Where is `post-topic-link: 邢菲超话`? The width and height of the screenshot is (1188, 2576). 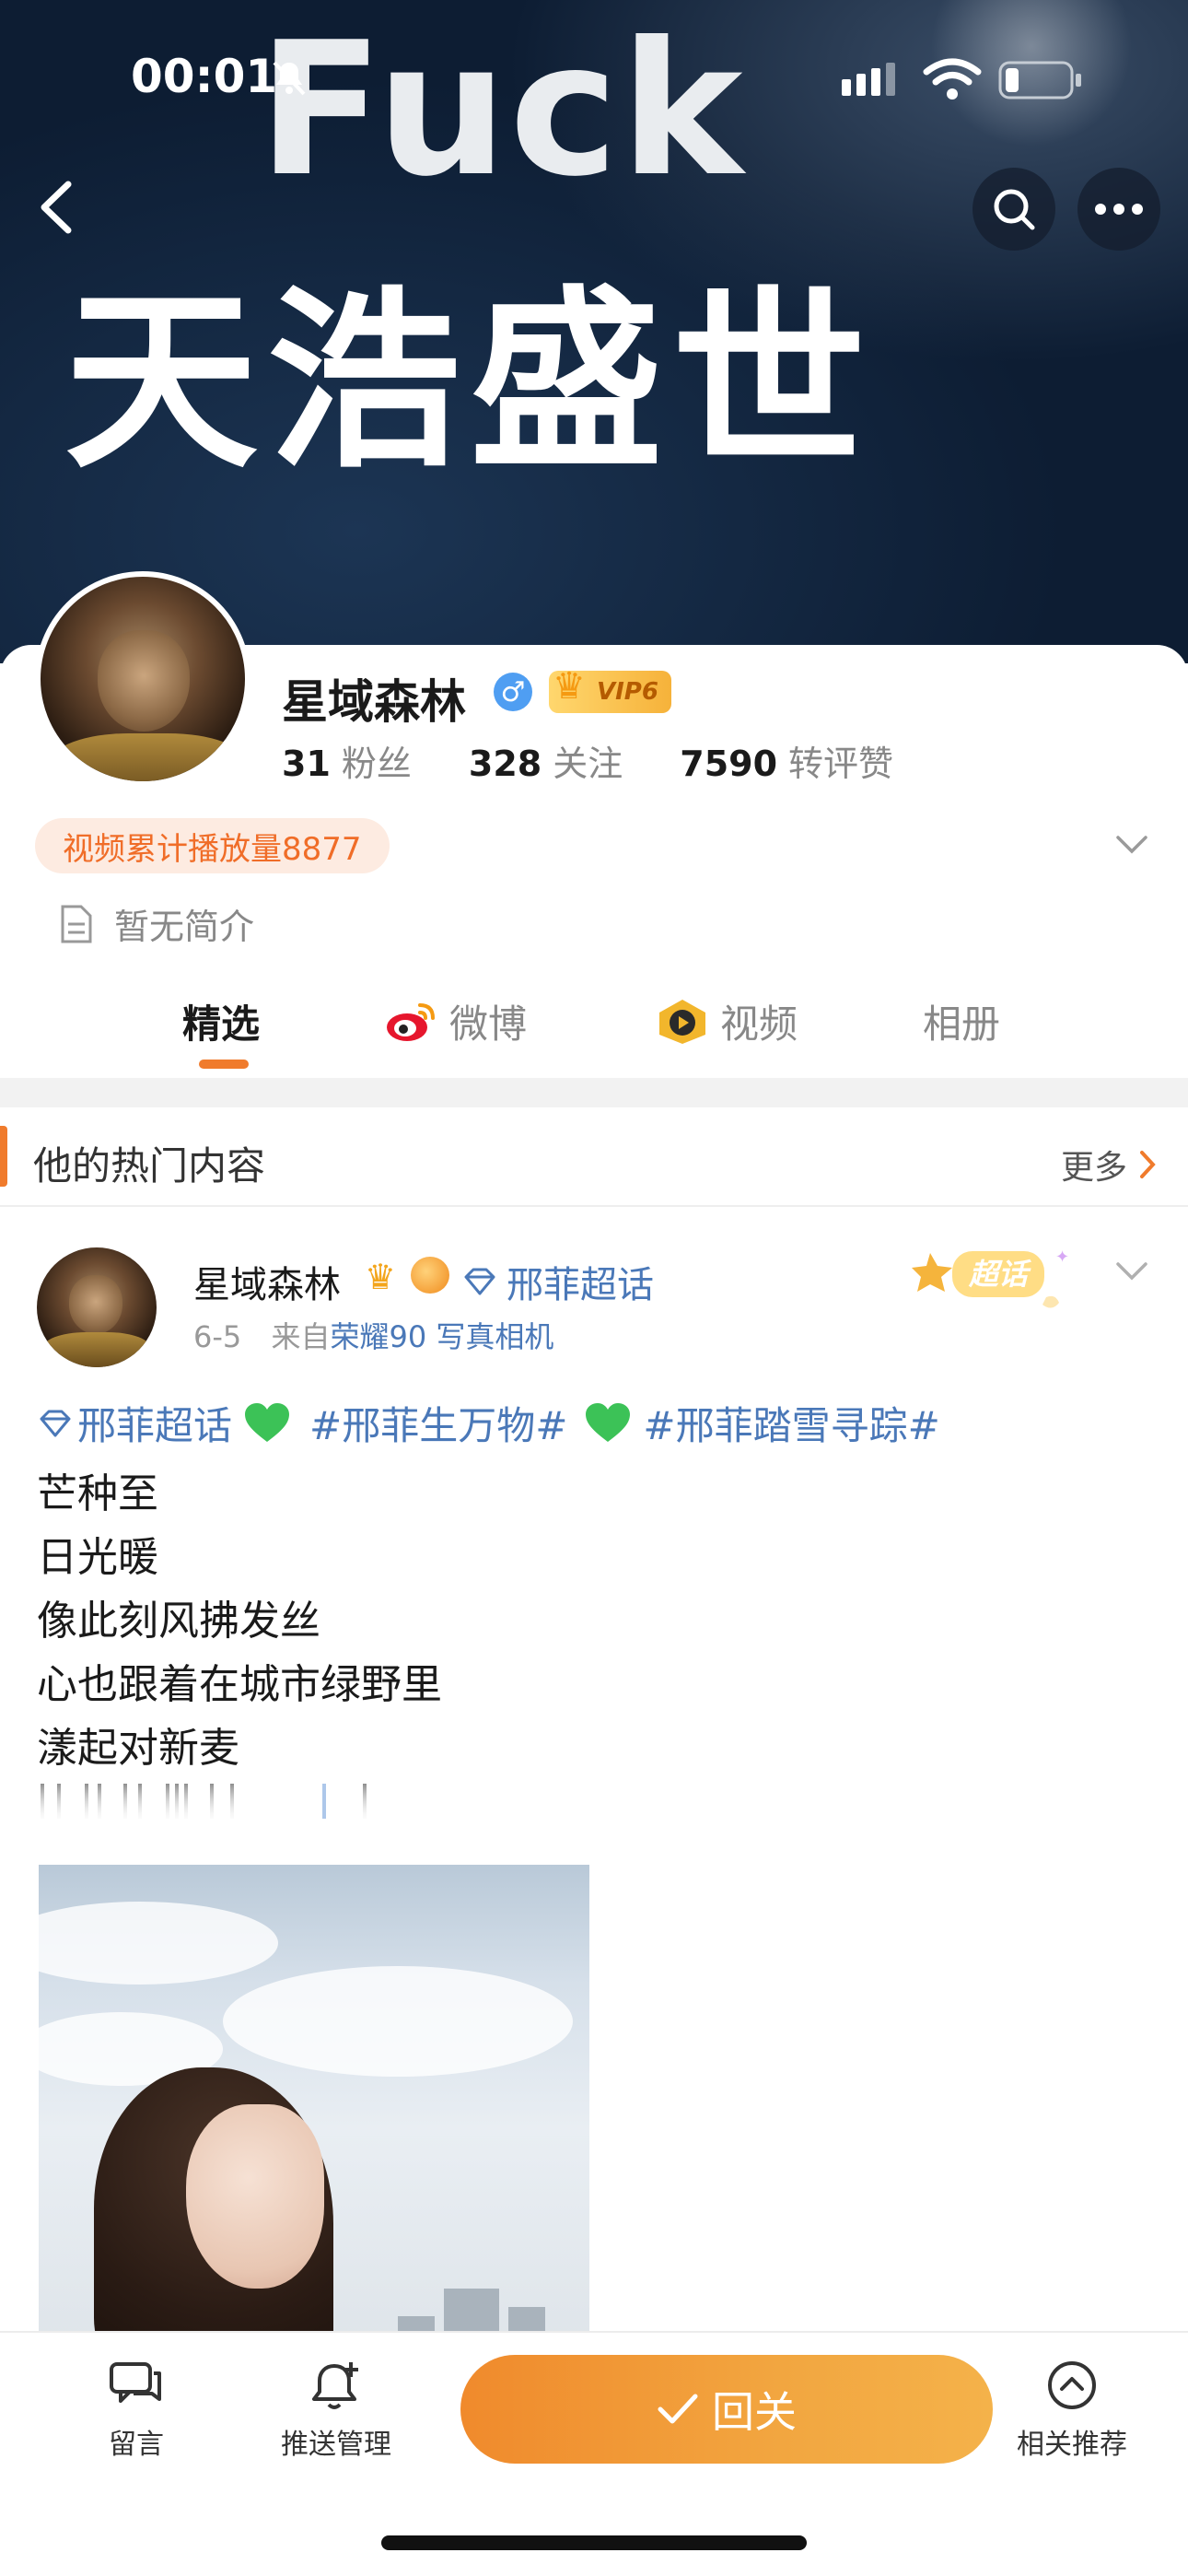 post-topic-link: 邢菲超话 is located at coordinates (558, 1281).